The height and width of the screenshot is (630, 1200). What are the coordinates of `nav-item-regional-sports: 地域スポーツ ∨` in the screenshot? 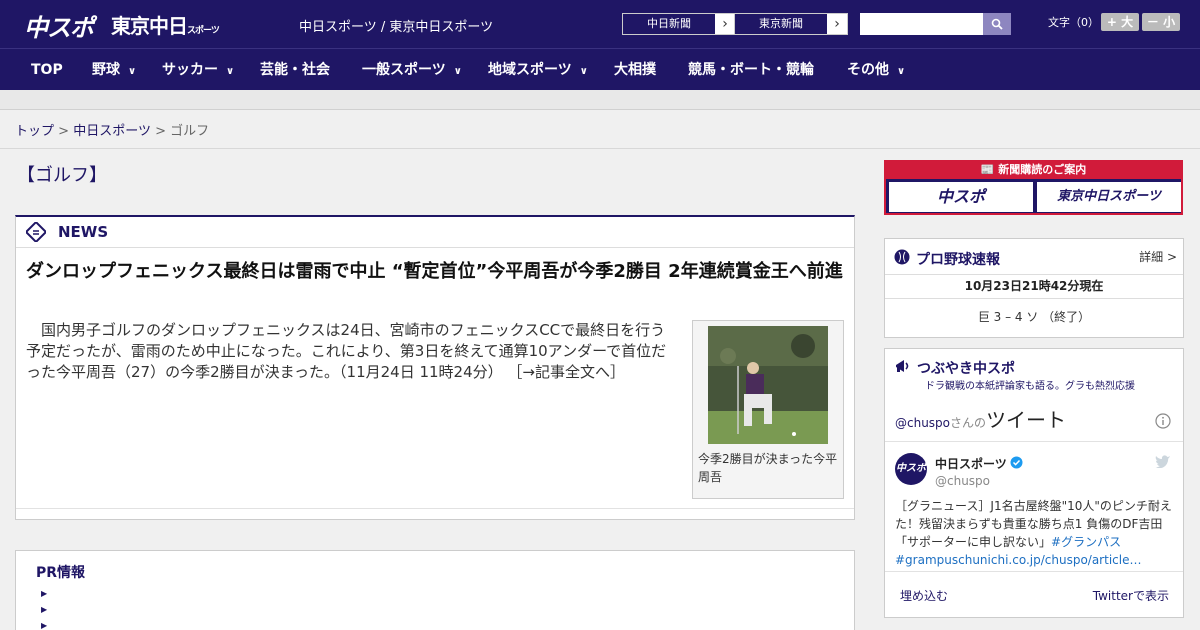 It's located at (538, 70).